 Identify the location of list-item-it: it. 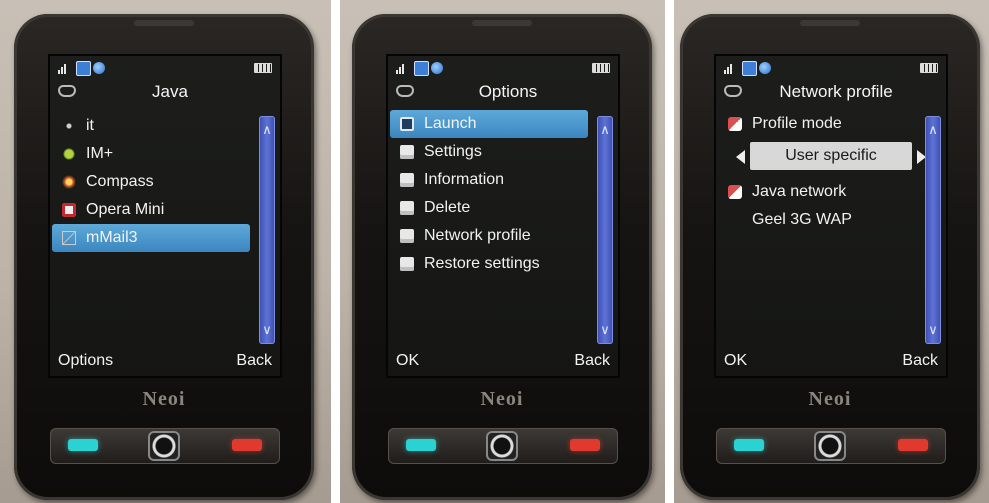
(153, 126).